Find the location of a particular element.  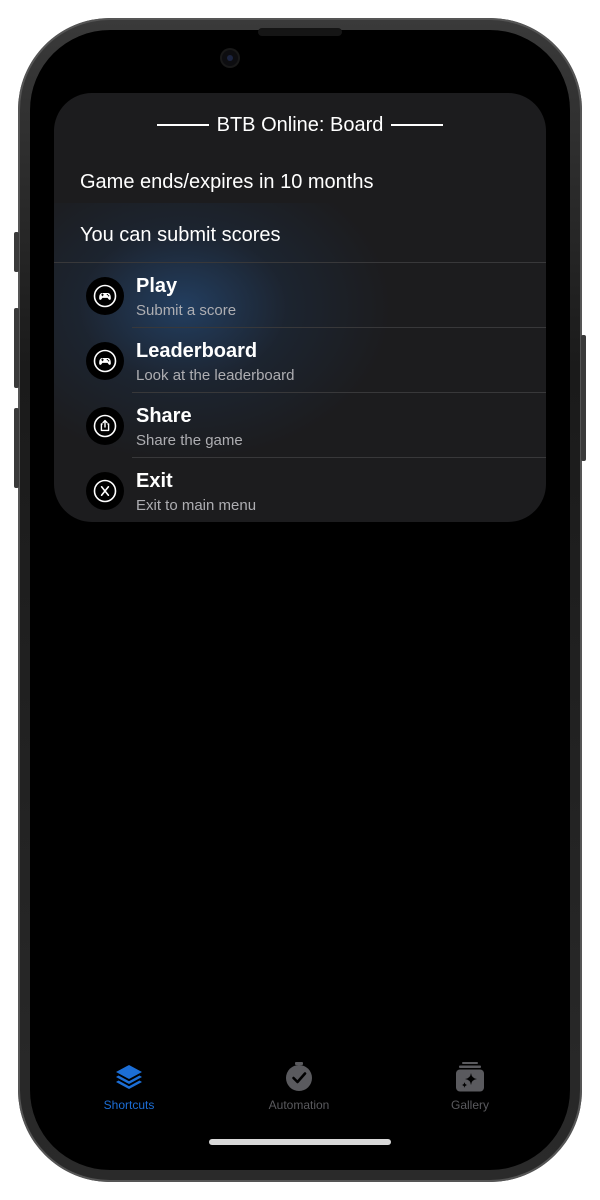

card-title-row: BTB Online: Board is located at coordinates (300, 125).